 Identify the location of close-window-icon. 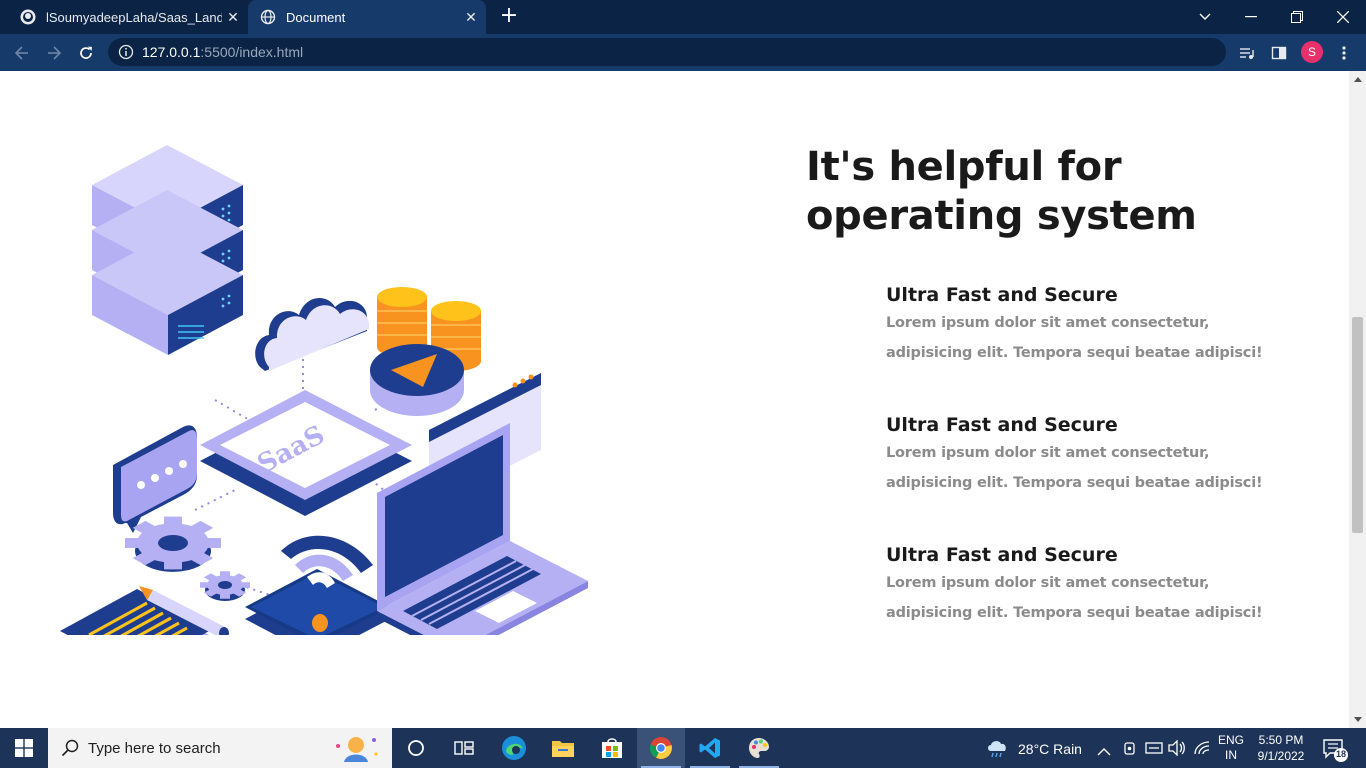
(1343, 17).